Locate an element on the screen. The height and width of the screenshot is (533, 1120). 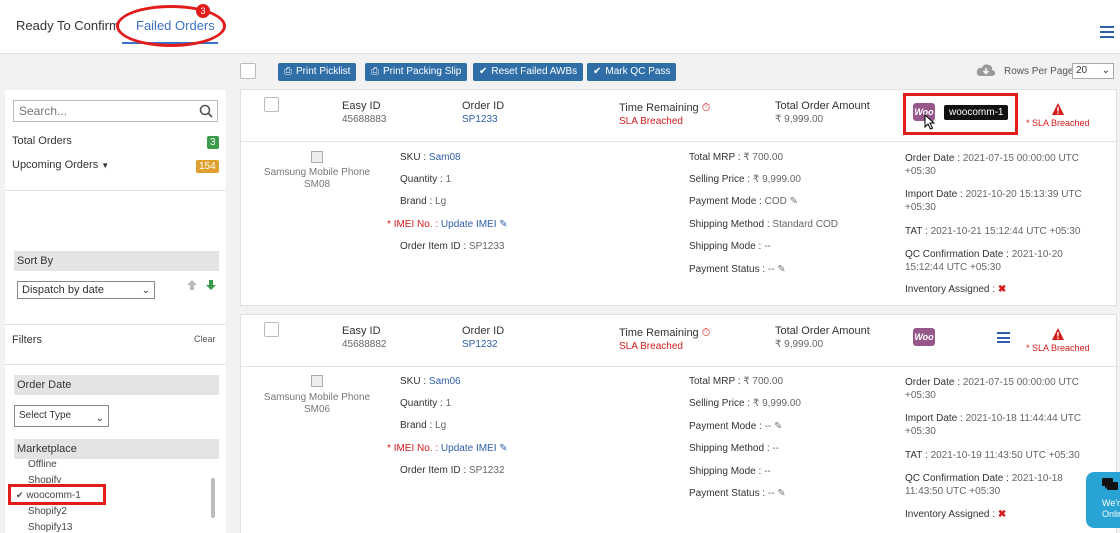
woocommerce-icon: Woo is located at coordinates (924, 337).